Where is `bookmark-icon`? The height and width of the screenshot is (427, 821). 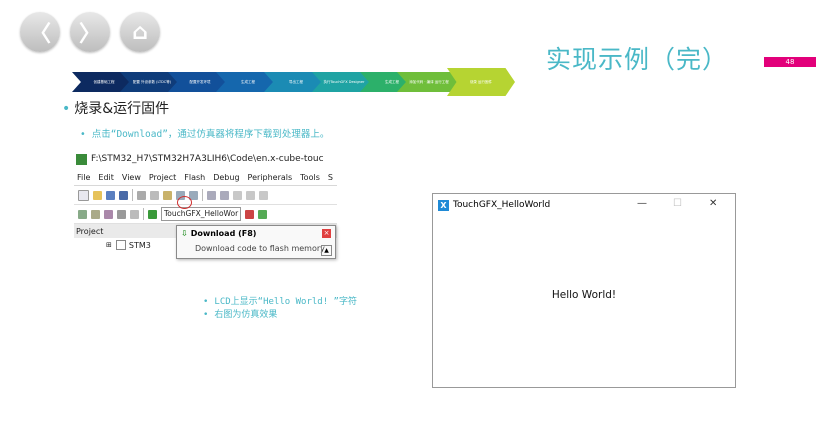
bookmark-icon is located at coordinates (237, 195).